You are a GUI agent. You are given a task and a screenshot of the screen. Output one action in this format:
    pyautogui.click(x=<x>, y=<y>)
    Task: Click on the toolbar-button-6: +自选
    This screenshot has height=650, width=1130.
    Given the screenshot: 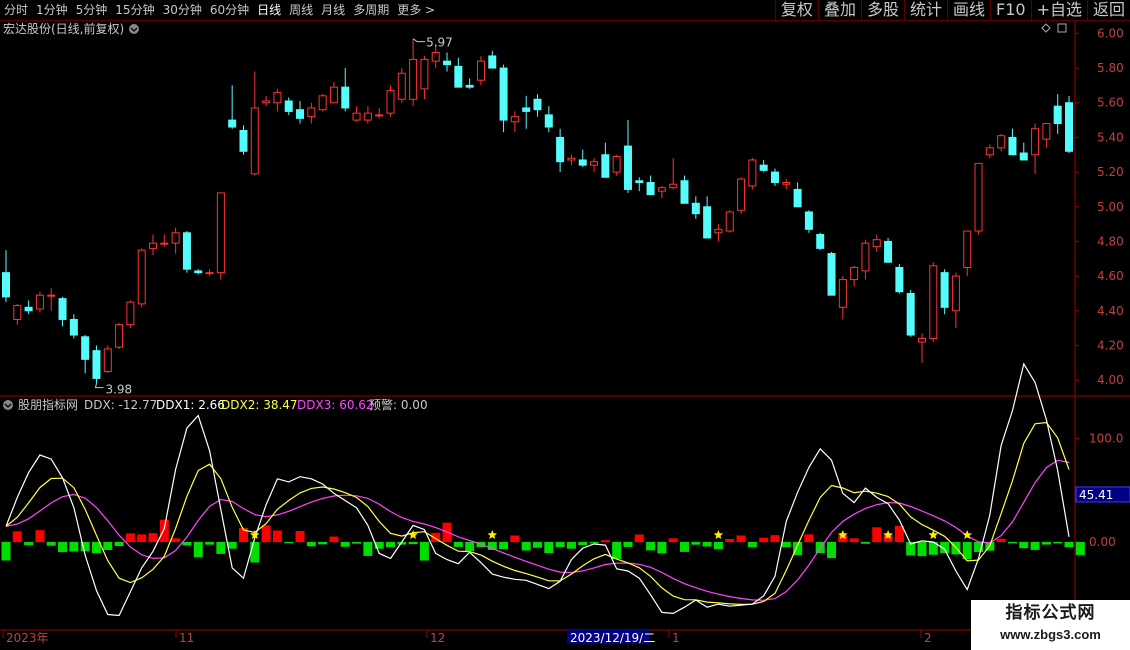 What is the action you would take?
    pyautogui.click(x=1058, y=10)
    